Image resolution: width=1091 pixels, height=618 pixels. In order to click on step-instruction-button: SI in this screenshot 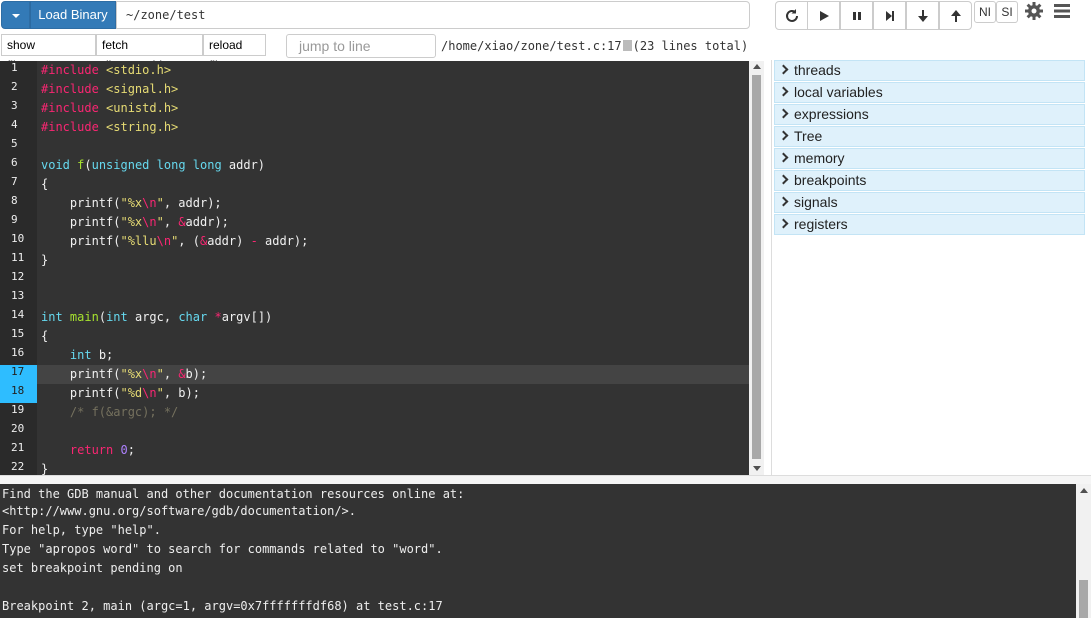, I will do `click(1007, 12)`.